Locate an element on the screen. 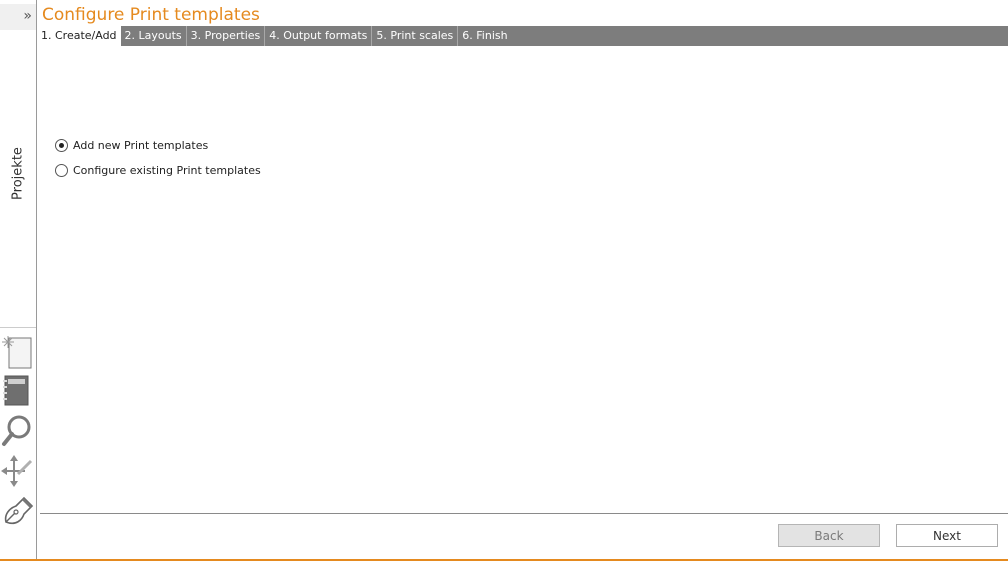 The height and width of the screenshot is (561, 1008). move-edit-icon is located at coordinates (17, 471).